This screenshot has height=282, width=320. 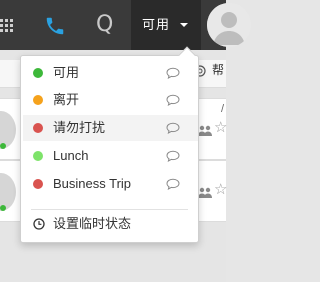 I want to click on status-item-lunch: Lunch, so click(x=110, y=156).